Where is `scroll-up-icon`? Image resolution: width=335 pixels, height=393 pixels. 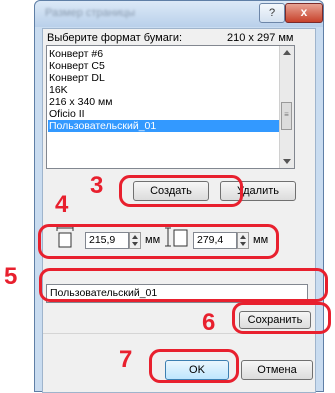 scroll-up-icon is located at coordinates (287, 52).